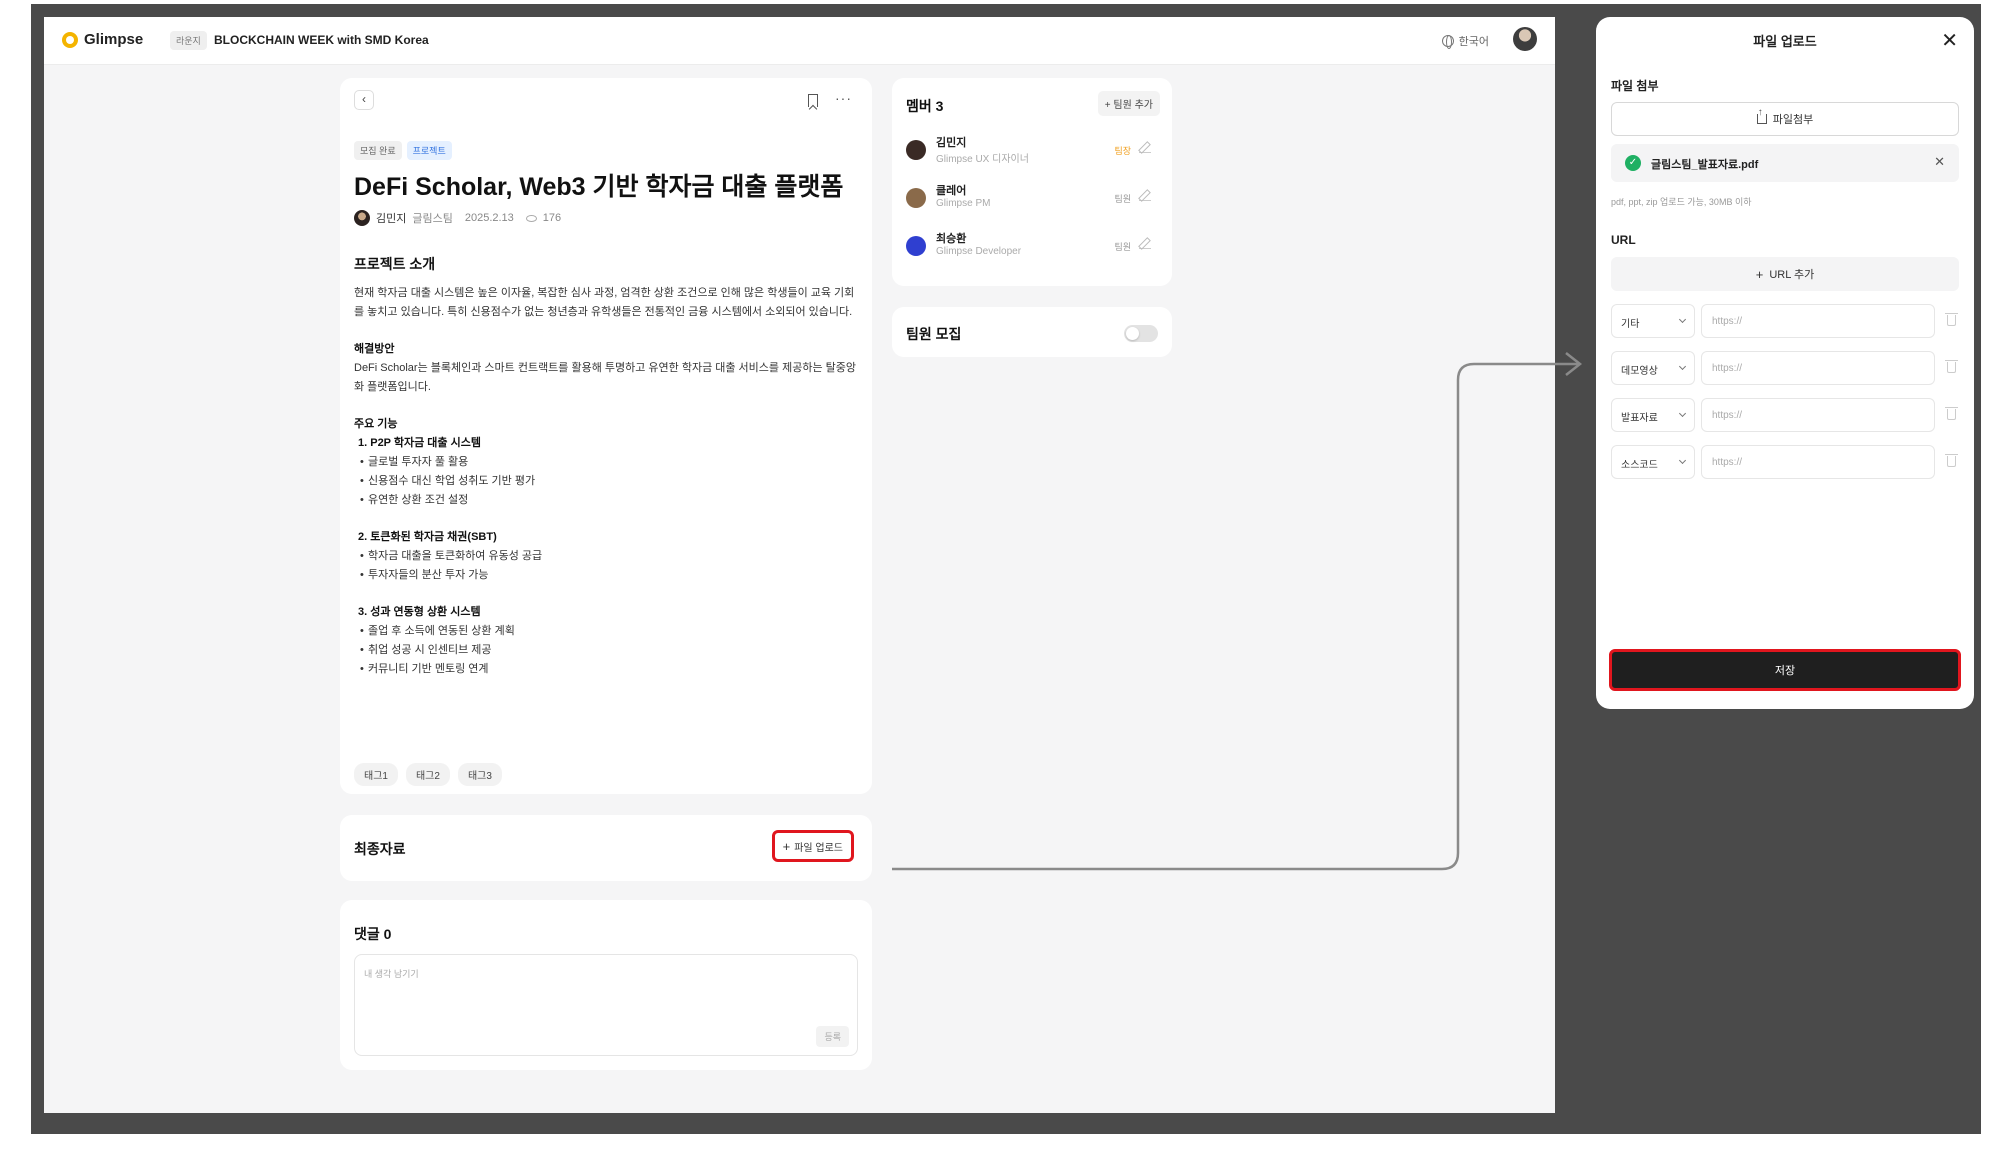  What do you see at coordinates (606, 1005) in the screenshot?
I see `comment-input: 내 생각 남기기 등록` at bounding box center [606, 1005].